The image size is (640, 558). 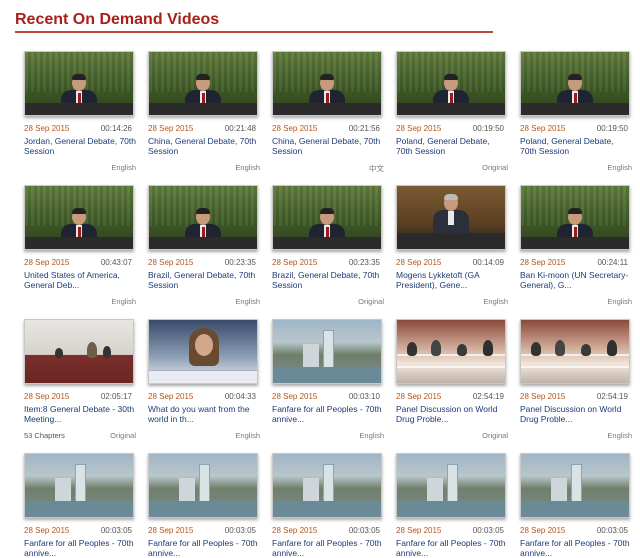 I want to click on video-meta: 28 Sep 2015 00:21:56, so click(x=326, y=128).